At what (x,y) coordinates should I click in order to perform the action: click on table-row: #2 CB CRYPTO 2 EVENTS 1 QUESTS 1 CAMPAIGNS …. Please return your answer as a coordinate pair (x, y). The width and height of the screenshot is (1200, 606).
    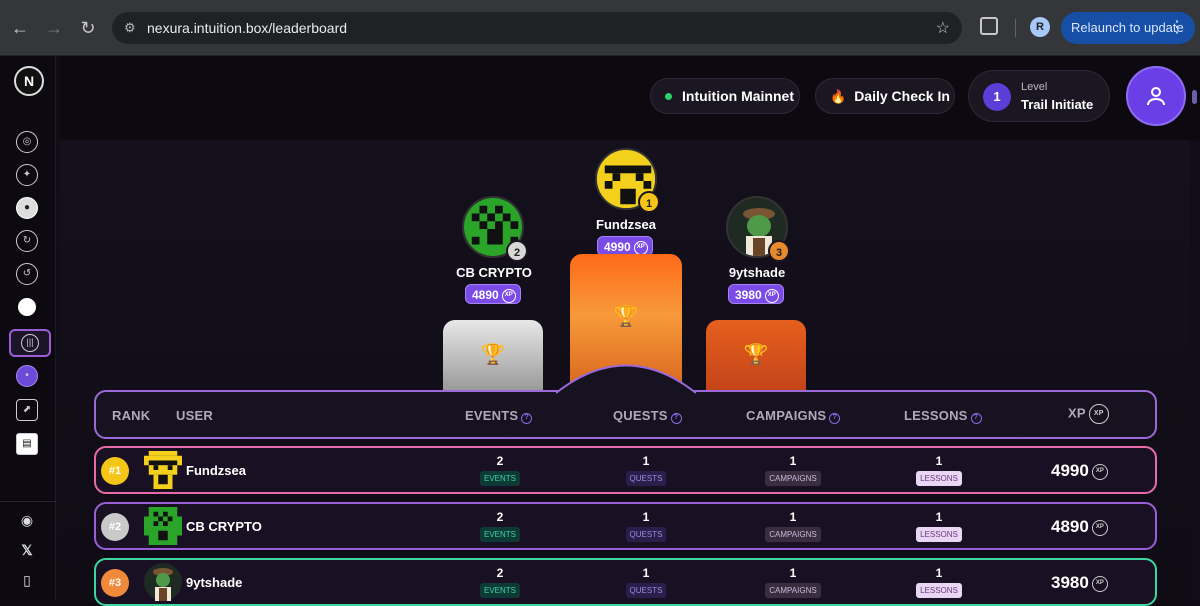
    Looking at the image, I should click on (625, 526).